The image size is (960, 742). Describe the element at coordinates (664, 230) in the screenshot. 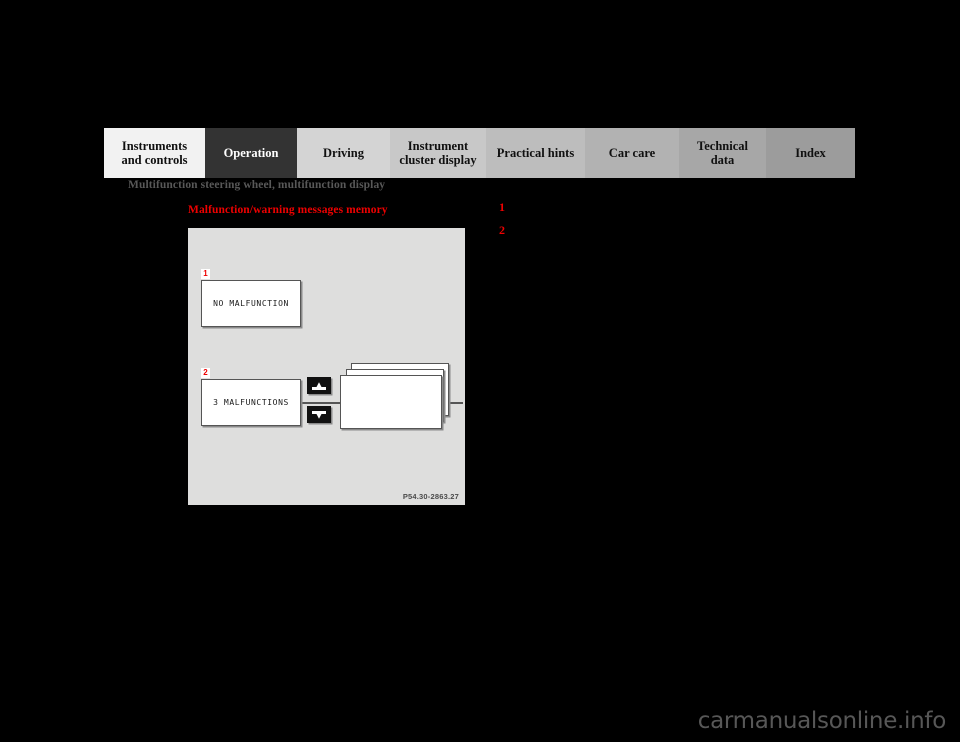

I see `list-item: 2` at that location.